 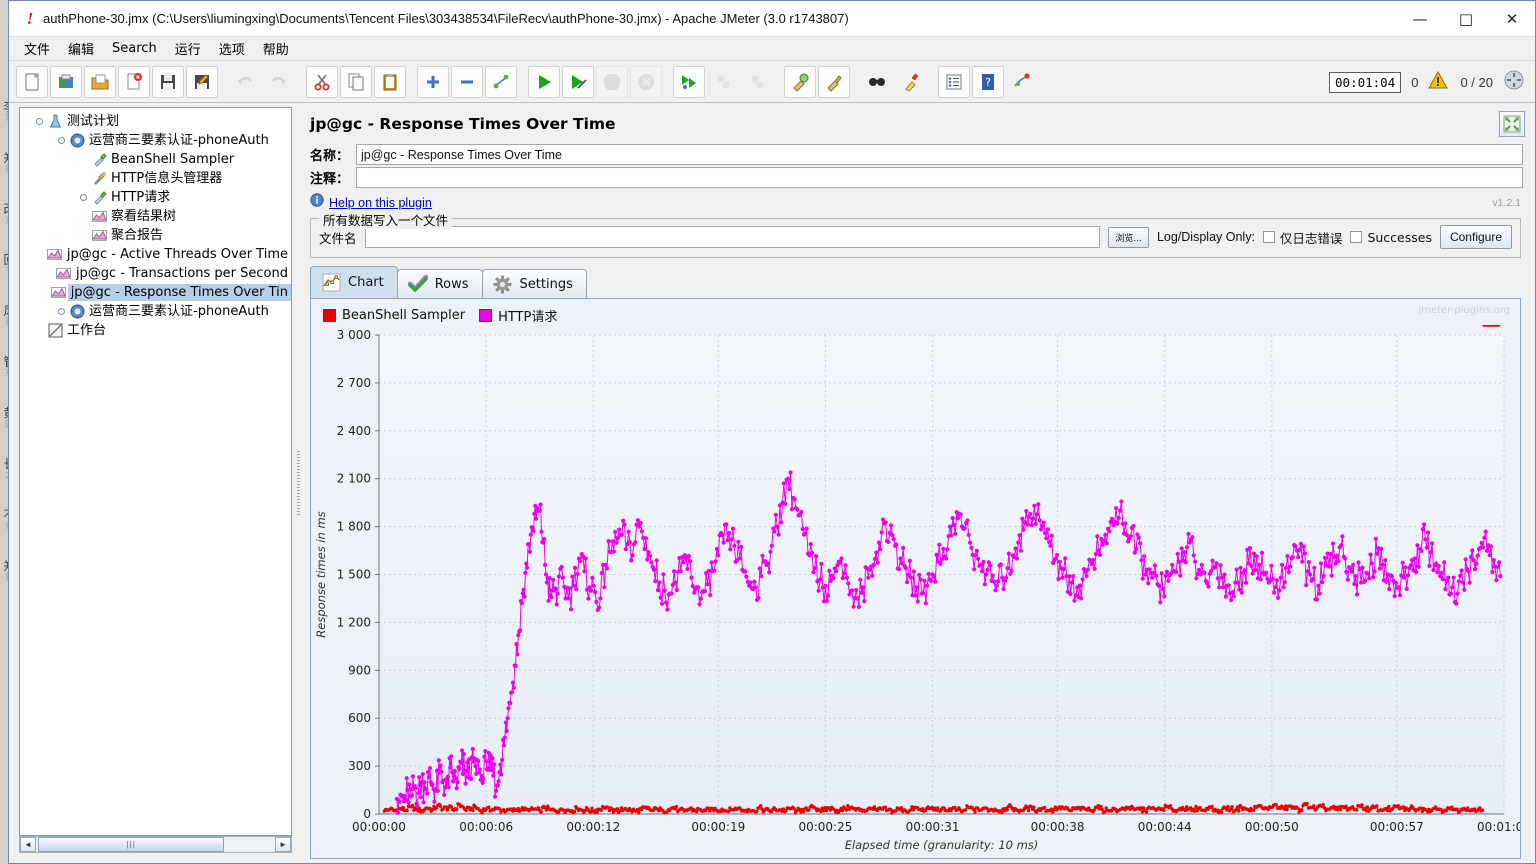 What do you see at coordinates (390, 81) in the screenshot?
I see `paste-icon` at bounding box center [390, 81].